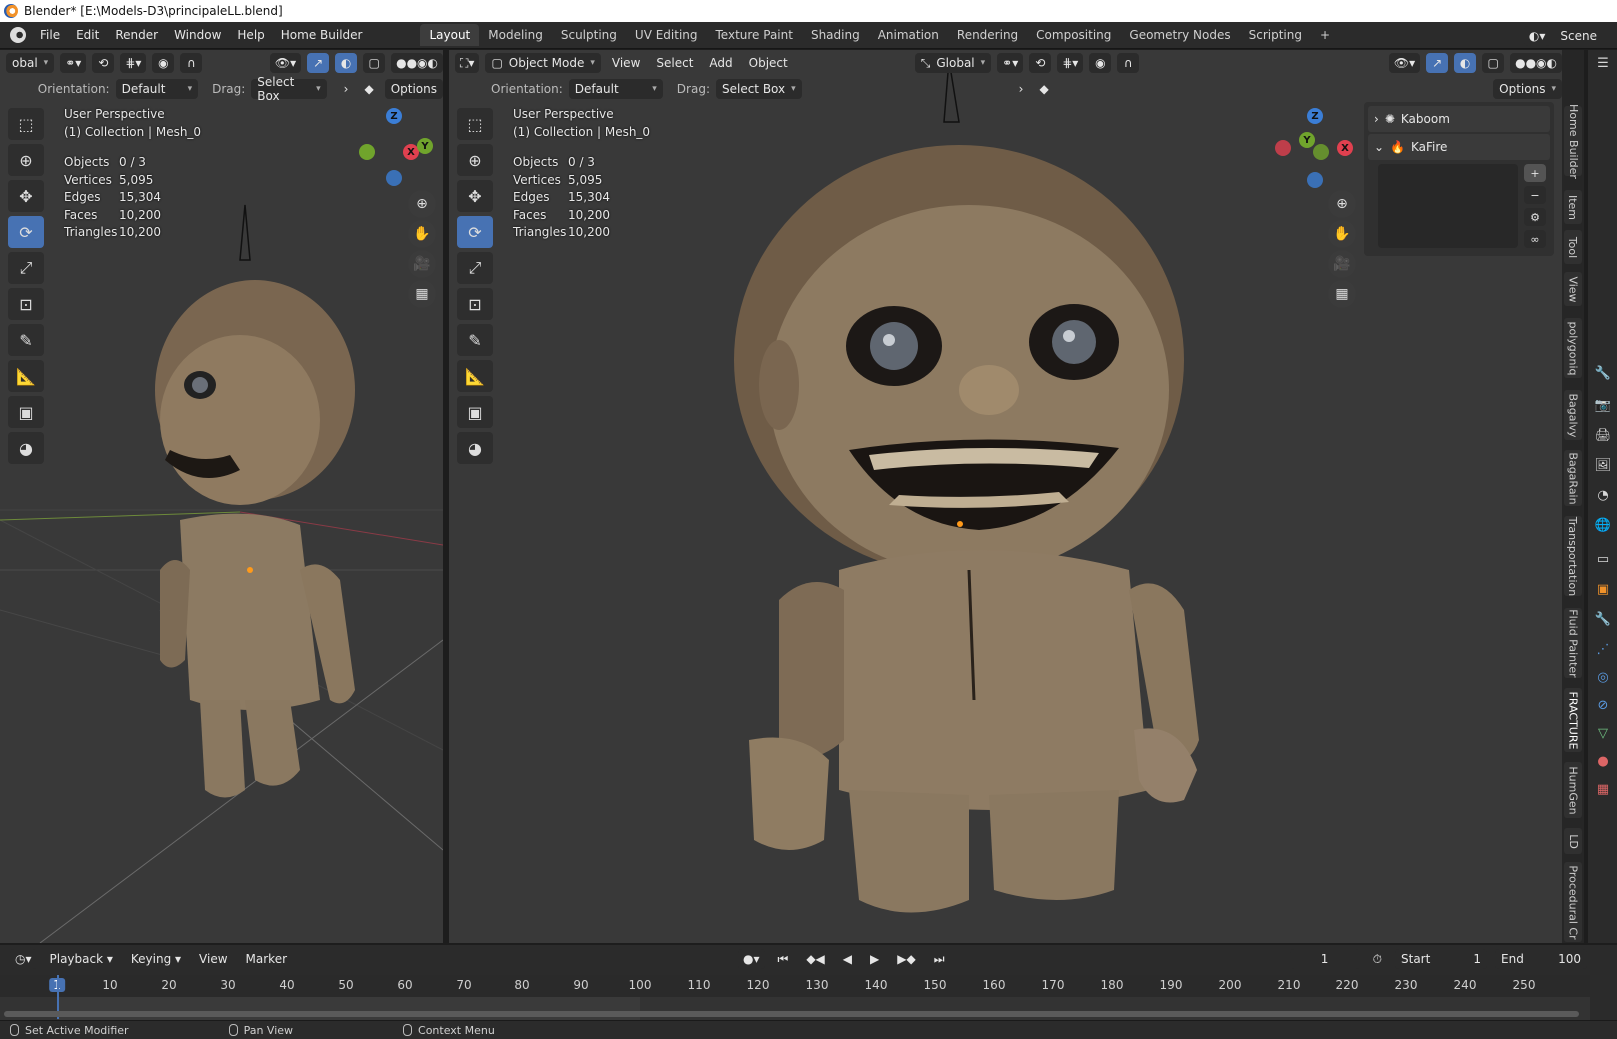 This screenshot has width=1617, height=1039. What do you see at coordinates (1573, 790) in the screenshot?
I see `side-tab-humgen: HumGen` at bounding box center [1573, 790].